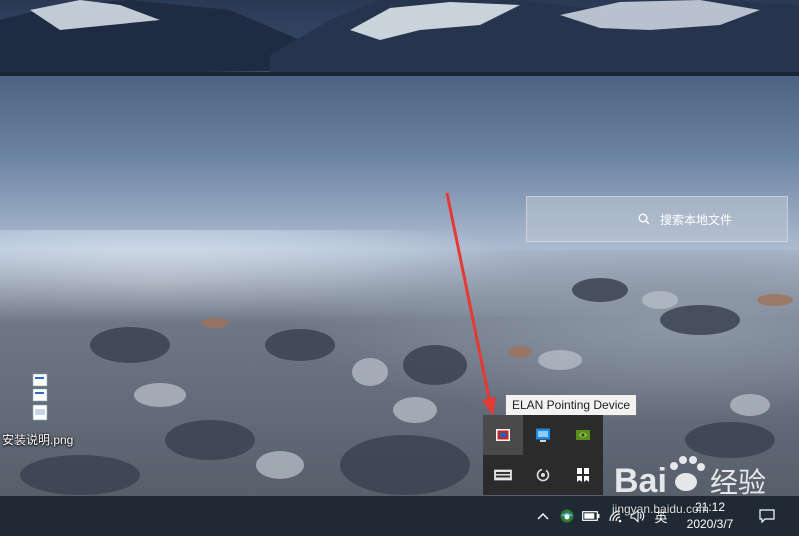 Image resolution: width=799 pixels, height=536 pixels. Describe the element at coordinates (660, 509) in the screenshot. I see `watermark-url: jingyan.baidu.com` at that location.